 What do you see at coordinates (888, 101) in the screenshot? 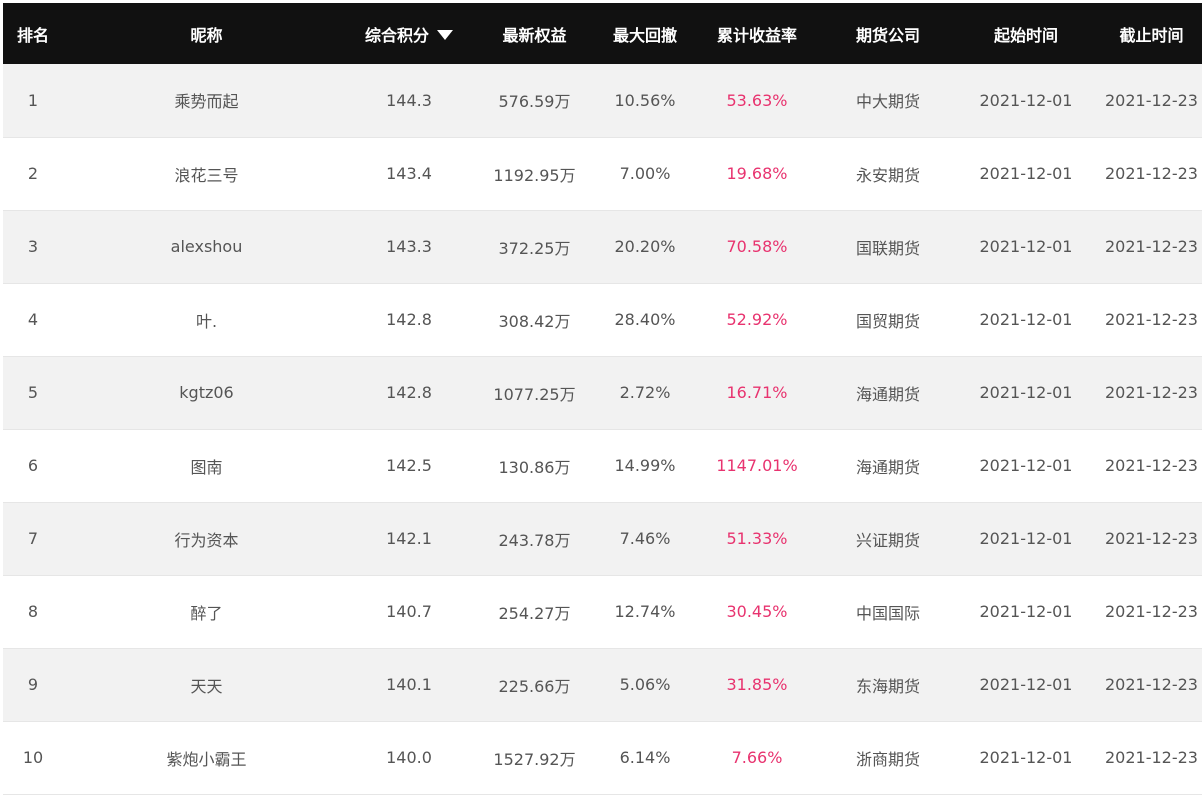
I see `cell-broker: 中大期货` at bounding box center [888, 101].